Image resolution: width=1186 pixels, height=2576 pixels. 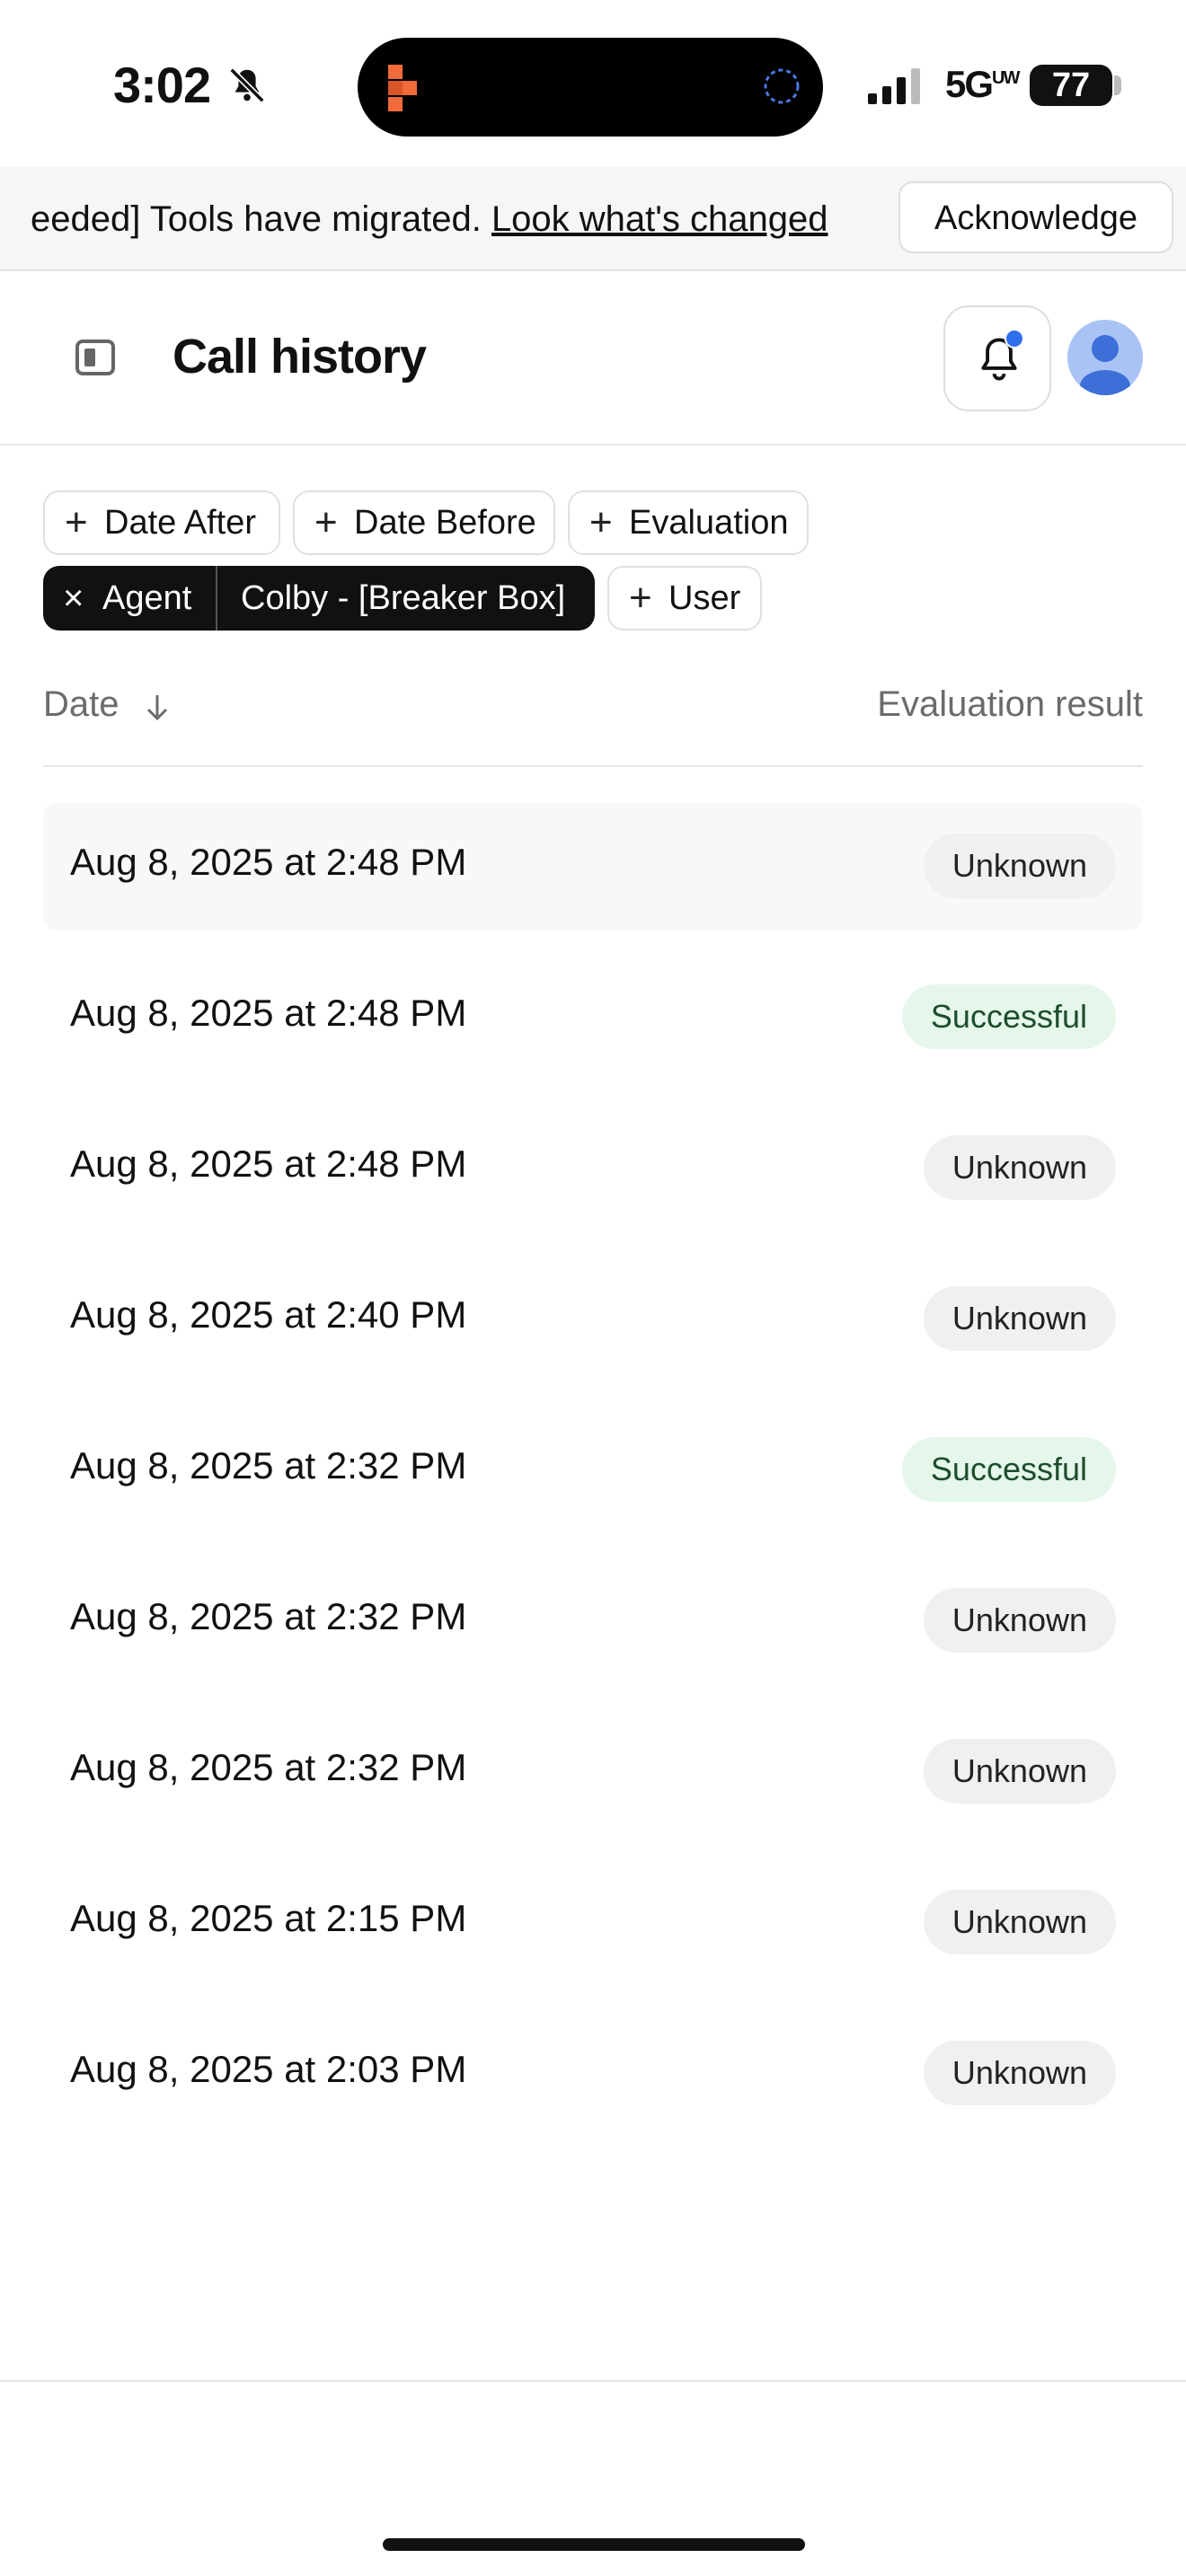 I want to click on filter-agent-value: Colby - [Breaker Box], so click(x=403, y=598).